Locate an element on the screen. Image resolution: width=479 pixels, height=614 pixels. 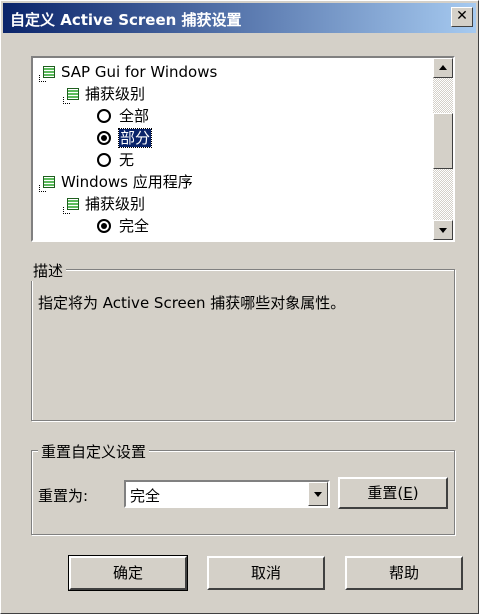
scroll-down-button is located at coordinates (443, 230).